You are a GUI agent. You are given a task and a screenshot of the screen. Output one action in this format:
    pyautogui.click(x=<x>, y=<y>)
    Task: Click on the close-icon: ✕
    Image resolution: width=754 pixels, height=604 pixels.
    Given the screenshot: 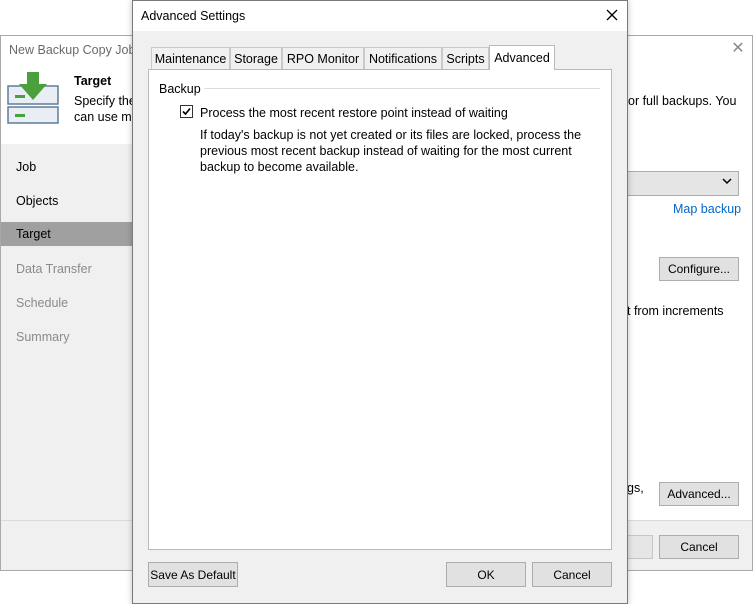 What is the action you would take?
    pyautogui.click(x=738, y=49)
    